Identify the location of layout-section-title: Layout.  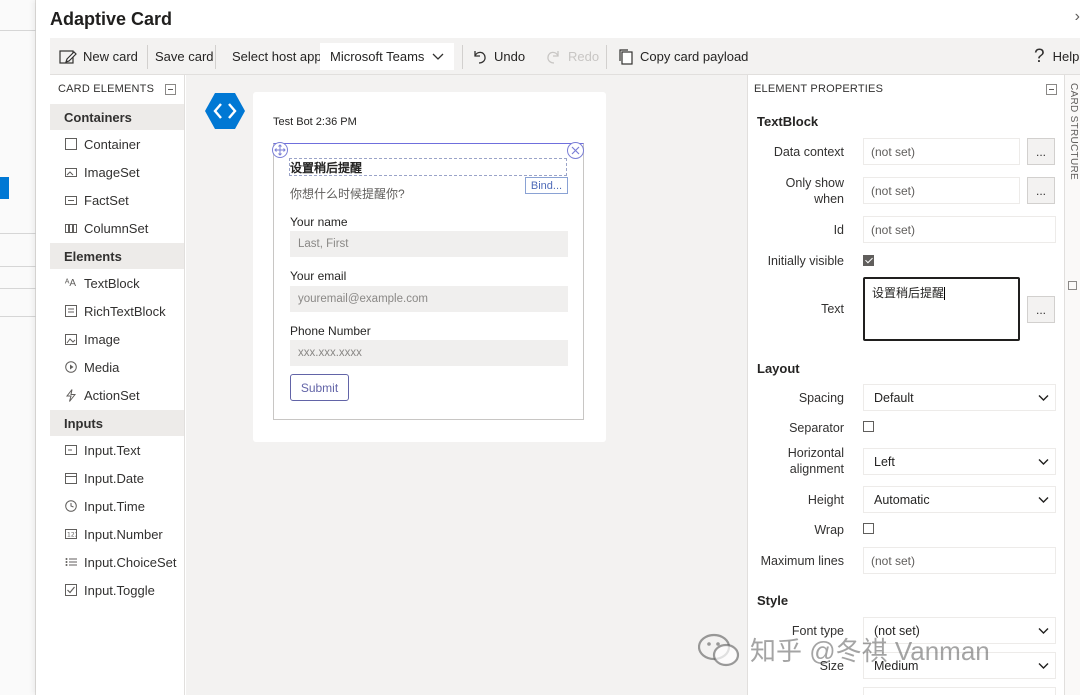
(778, 368).